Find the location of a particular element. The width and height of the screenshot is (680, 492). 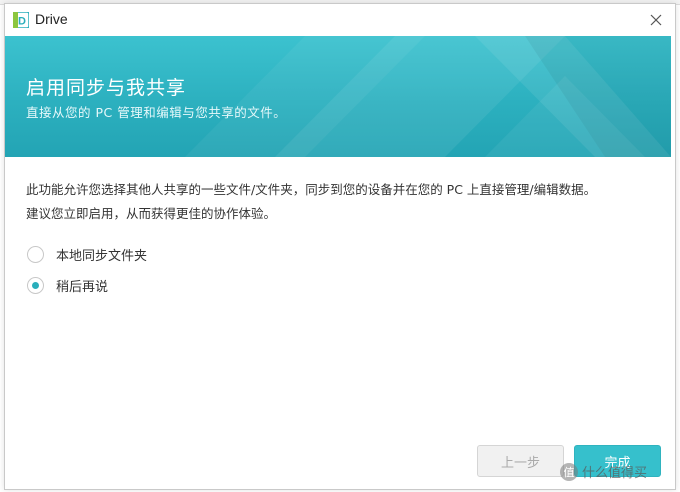

option-local-sync-folder: 本地同步文件夹 is located at coordinates (87, 254).